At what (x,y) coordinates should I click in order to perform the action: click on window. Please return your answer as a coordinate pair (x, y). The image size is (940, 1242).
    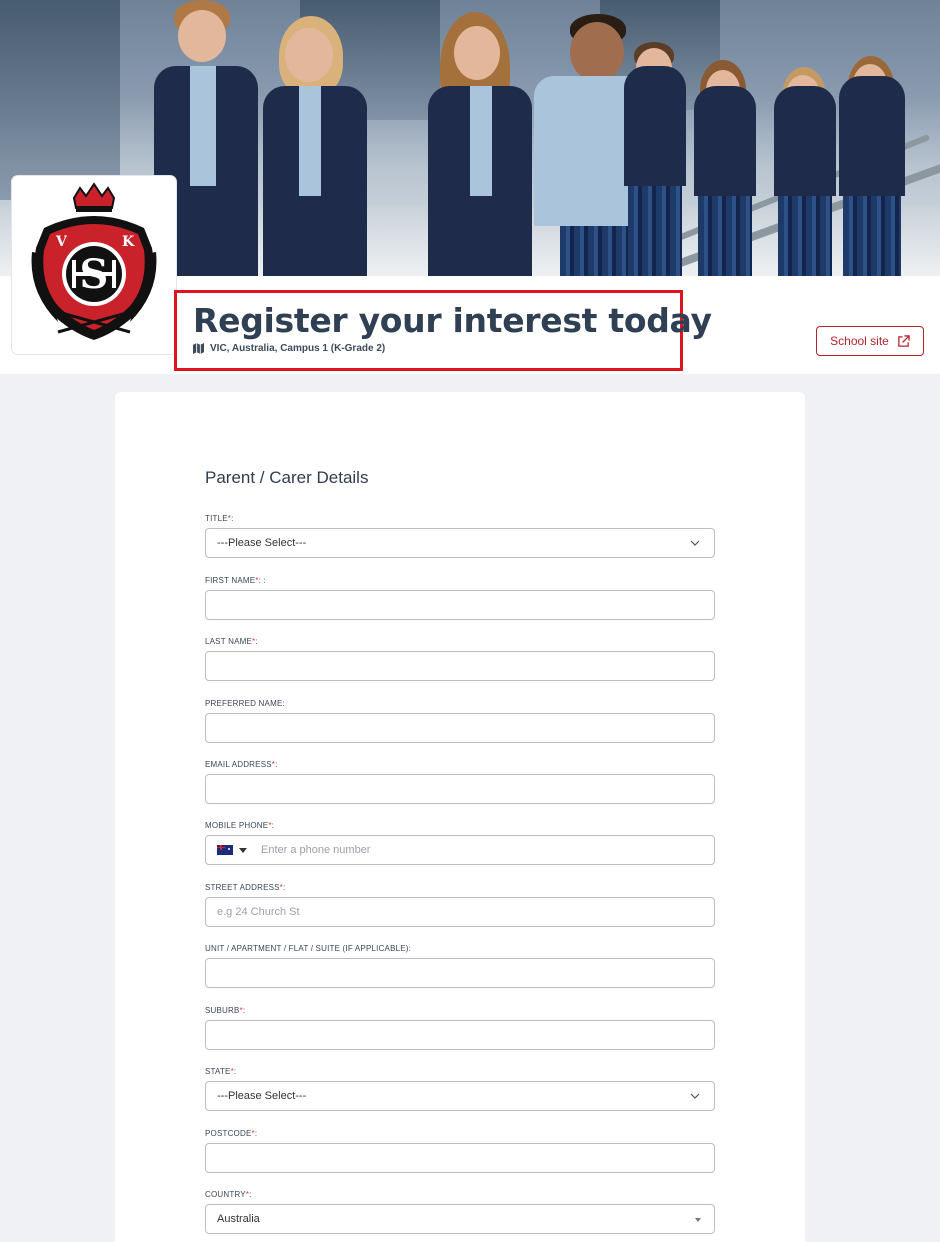
    Looking at the image, I should click on (60, 100).